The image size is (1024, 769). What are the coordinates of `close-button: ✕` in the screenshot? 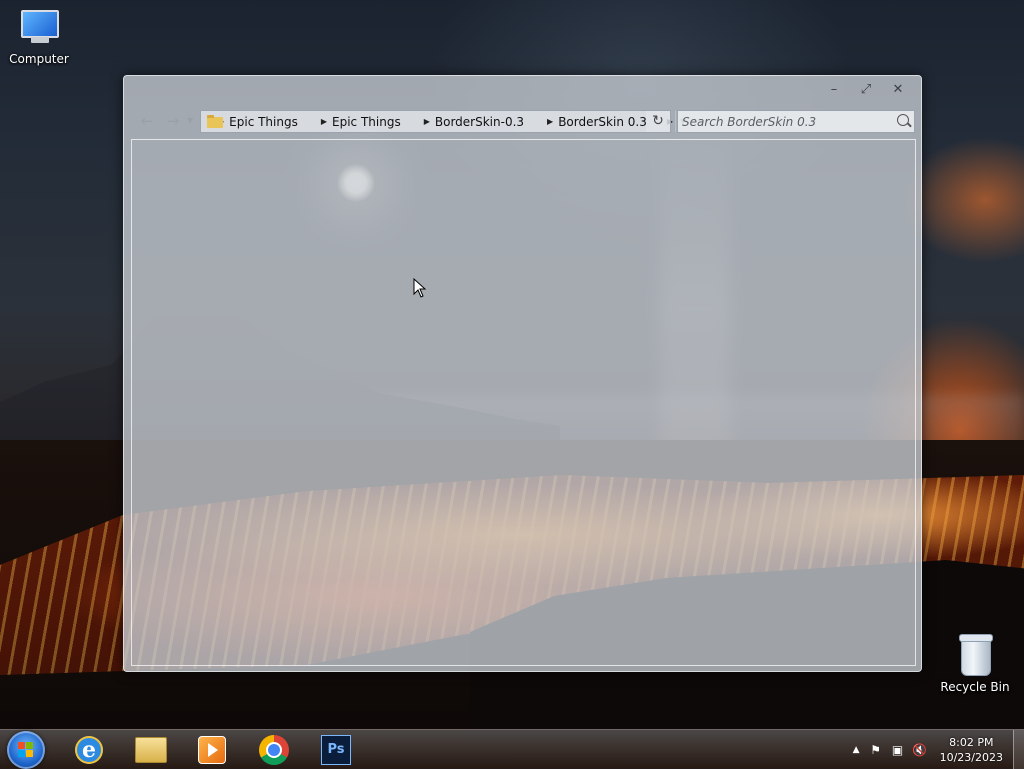 It's located at (898, 90).